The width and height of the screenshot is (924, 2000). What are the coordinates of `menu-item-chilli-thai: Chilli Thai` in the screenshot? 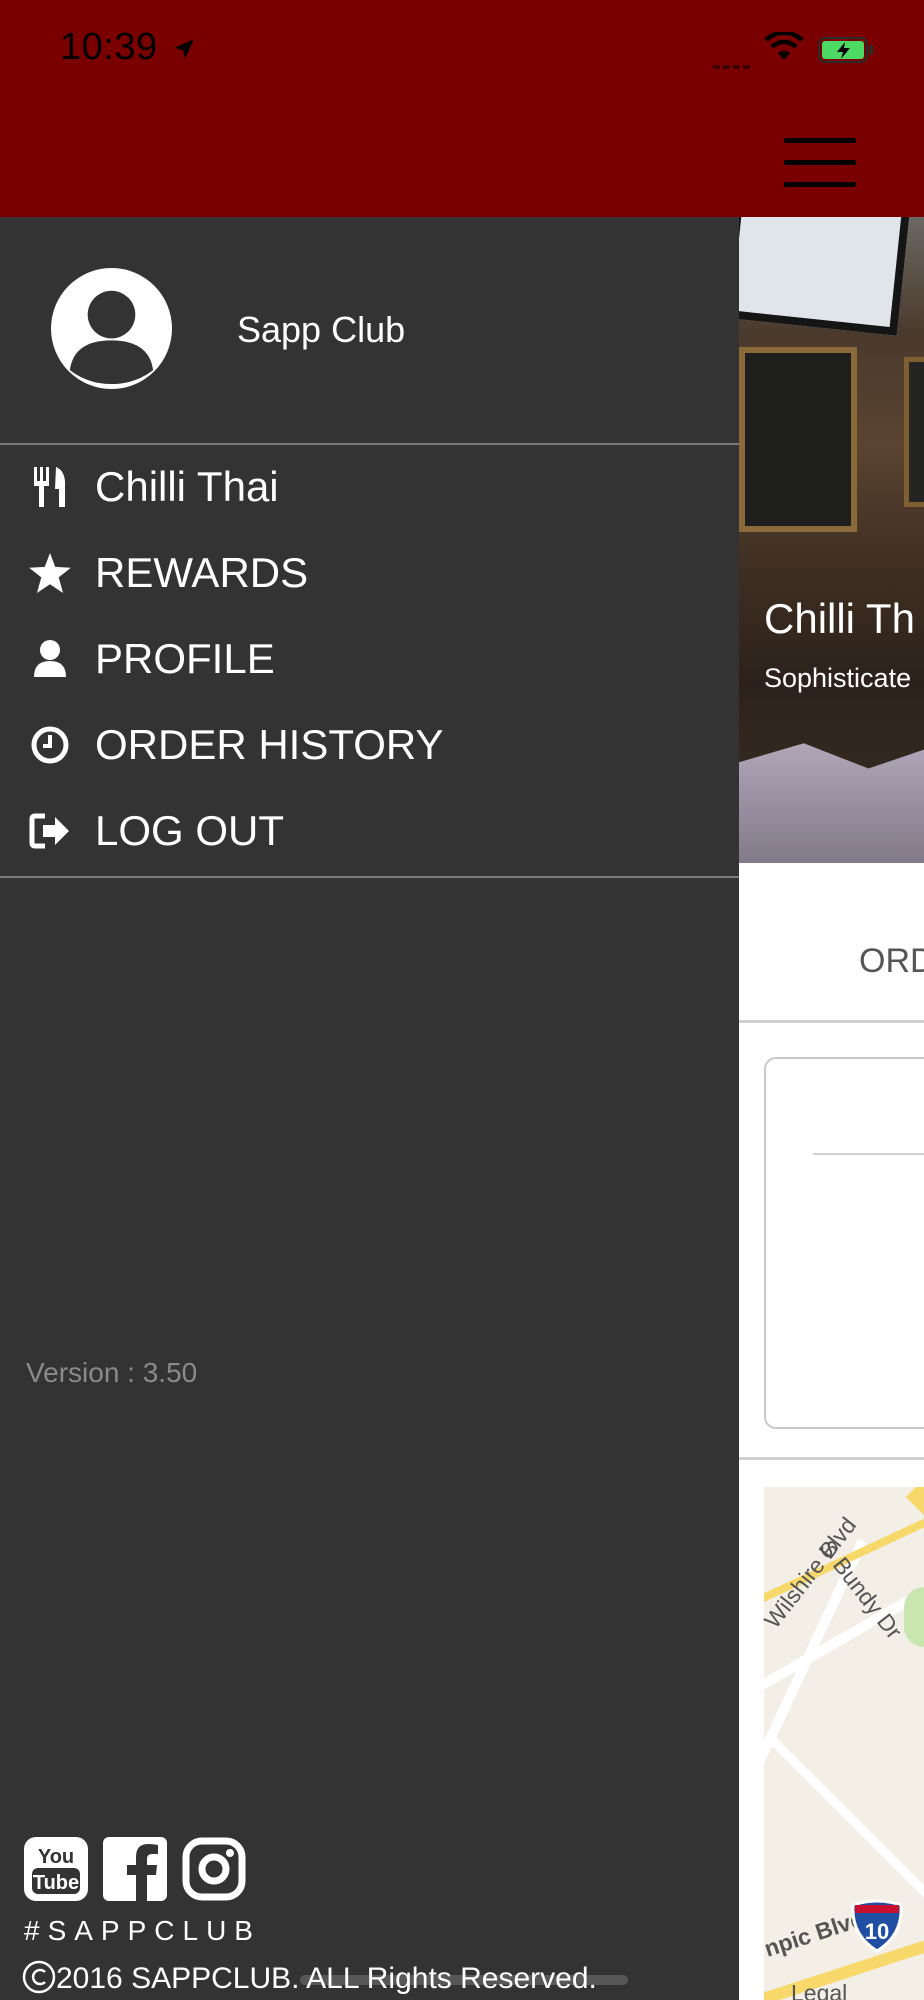 It's located at (369, 488).